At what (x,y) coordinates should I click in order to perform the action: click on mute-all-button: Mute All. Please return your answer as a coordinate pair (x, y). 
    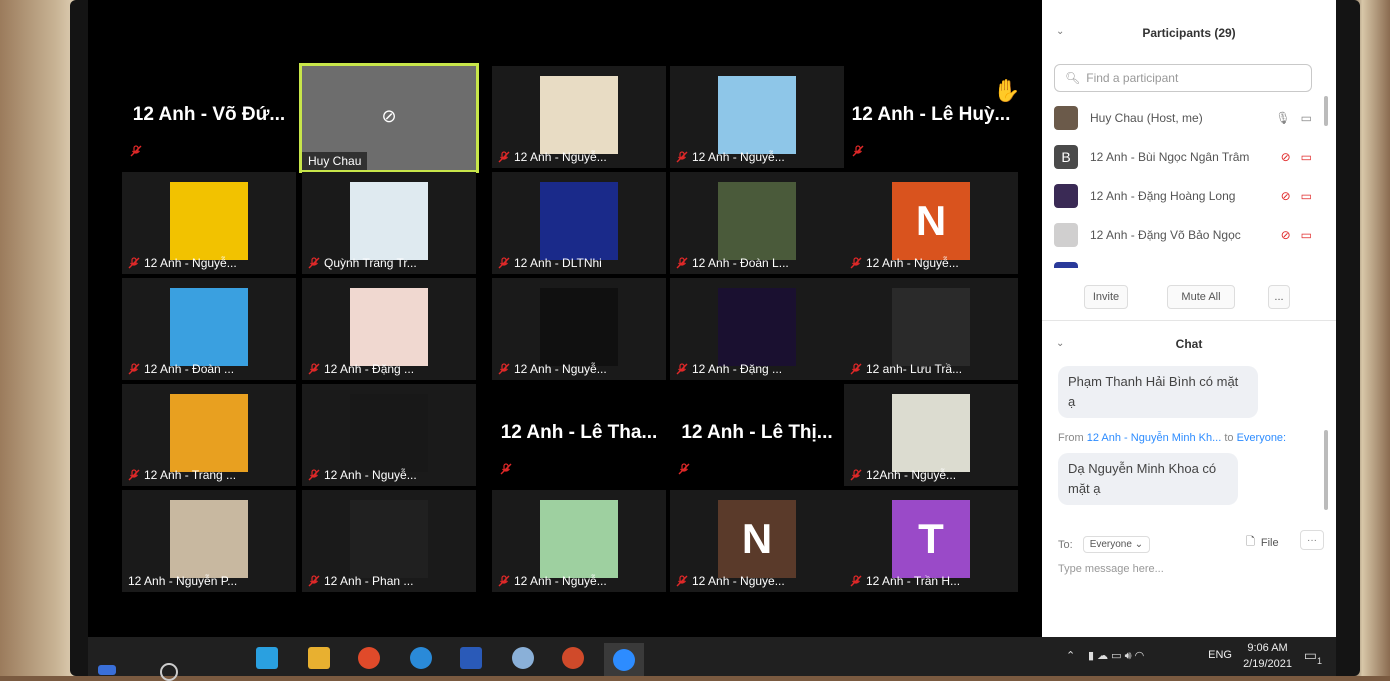
    Looking at the image, I should click on (1201, 297).